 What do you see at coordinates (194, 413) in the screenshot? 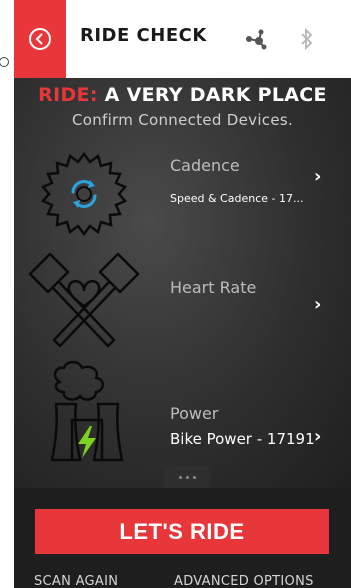
I see `device-name-power: Power` at bounding box center [194, 413].